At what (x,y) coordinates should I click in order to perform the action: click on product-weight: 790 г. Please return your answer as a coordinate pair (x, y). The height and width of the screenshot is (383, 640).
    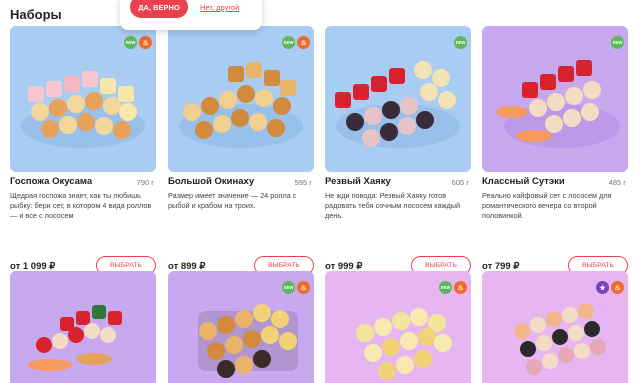
    Looking at the image, I should click on (145, 182).